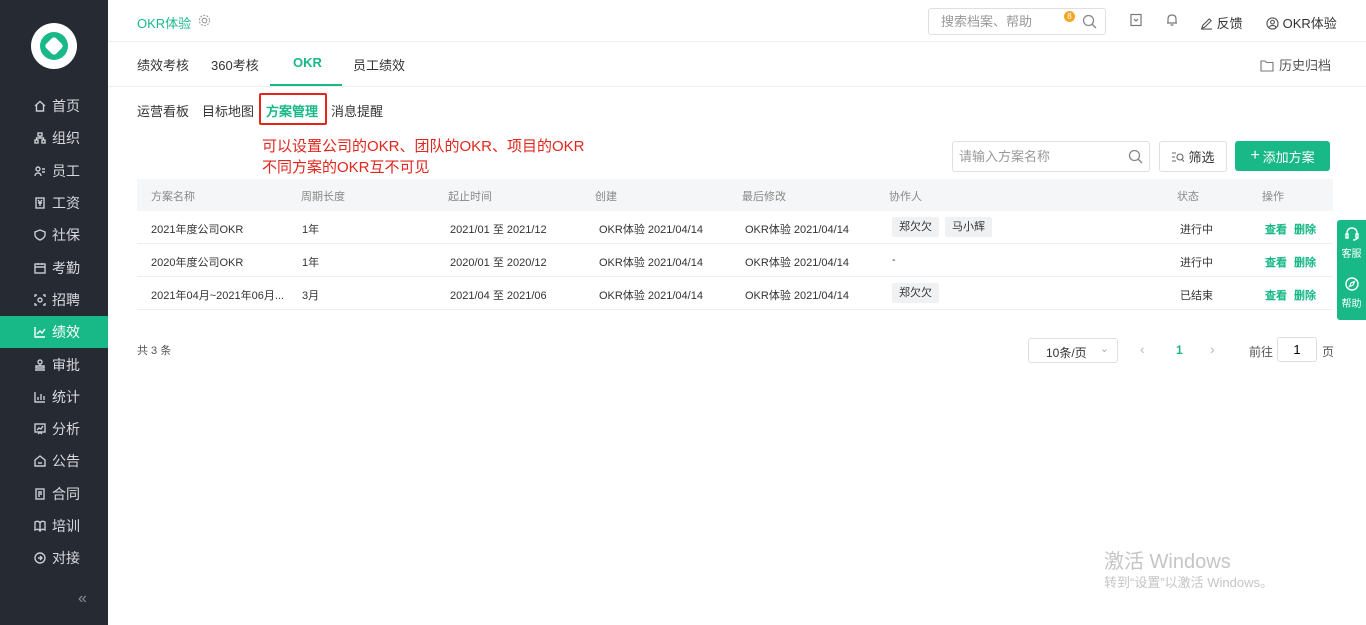 The image size is (1366, 625). Describe the element at coordinates (204, 20) in the screenshot. I see `gear-icon` at that location.